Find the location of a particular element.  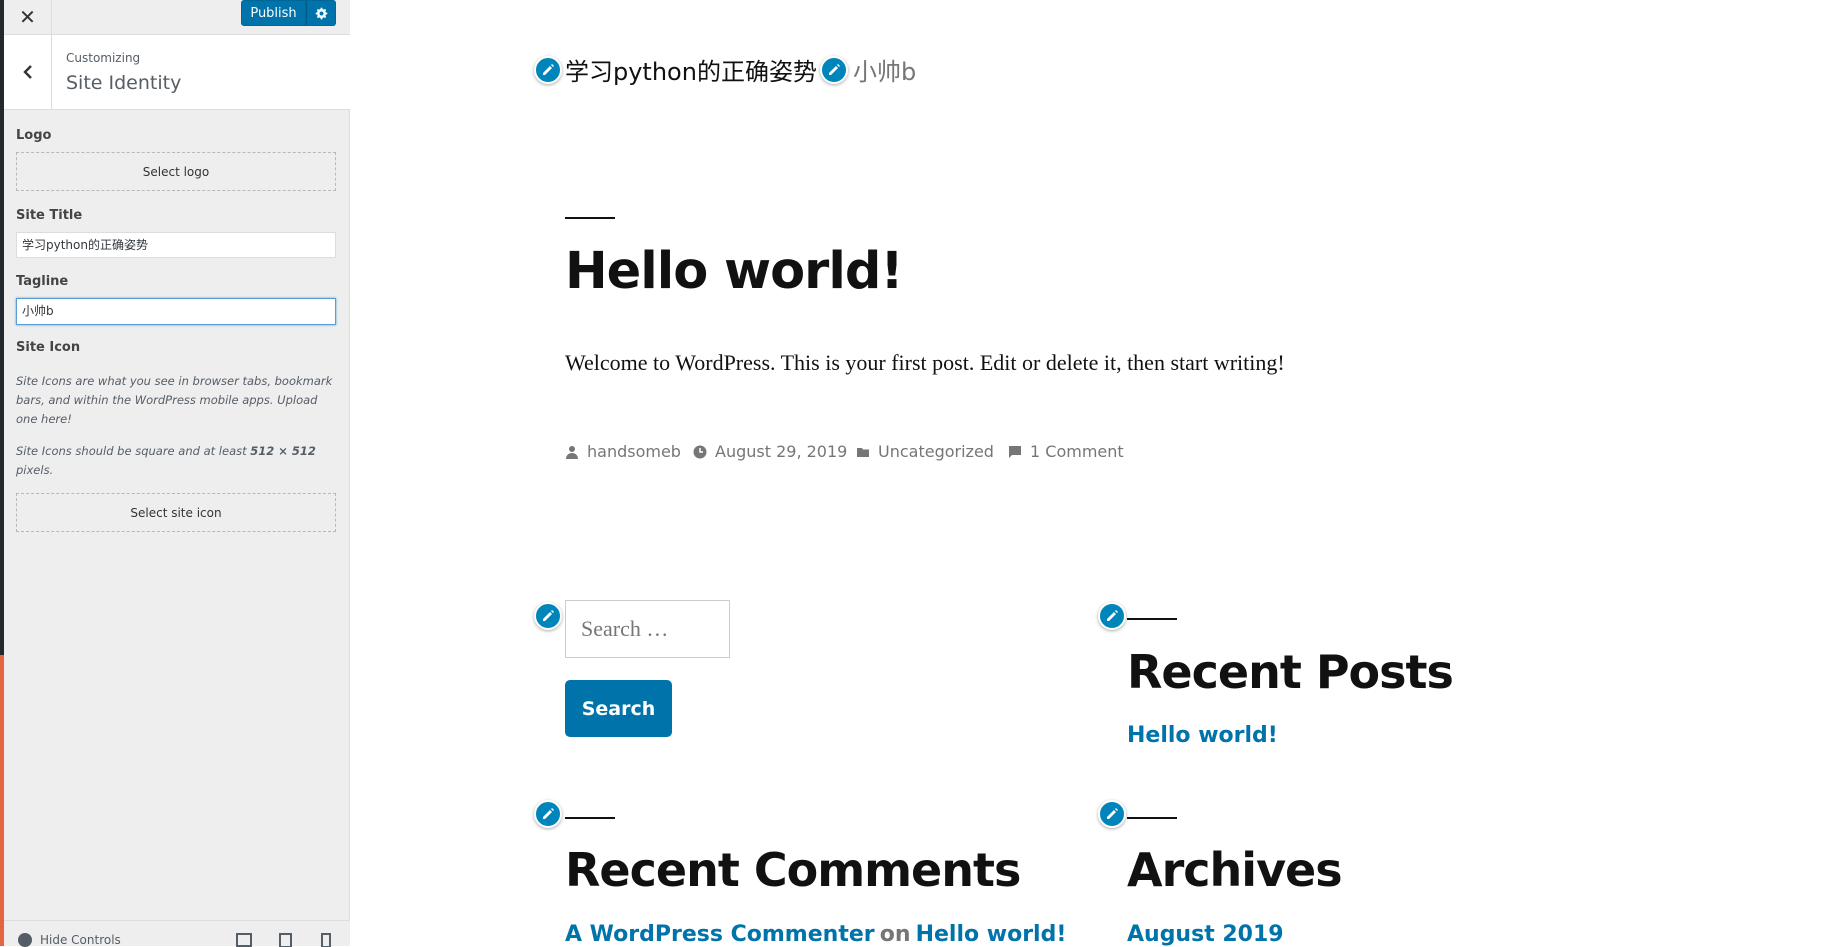

post-date-link: August 29, 2019 is located at coordinates (781, 451).